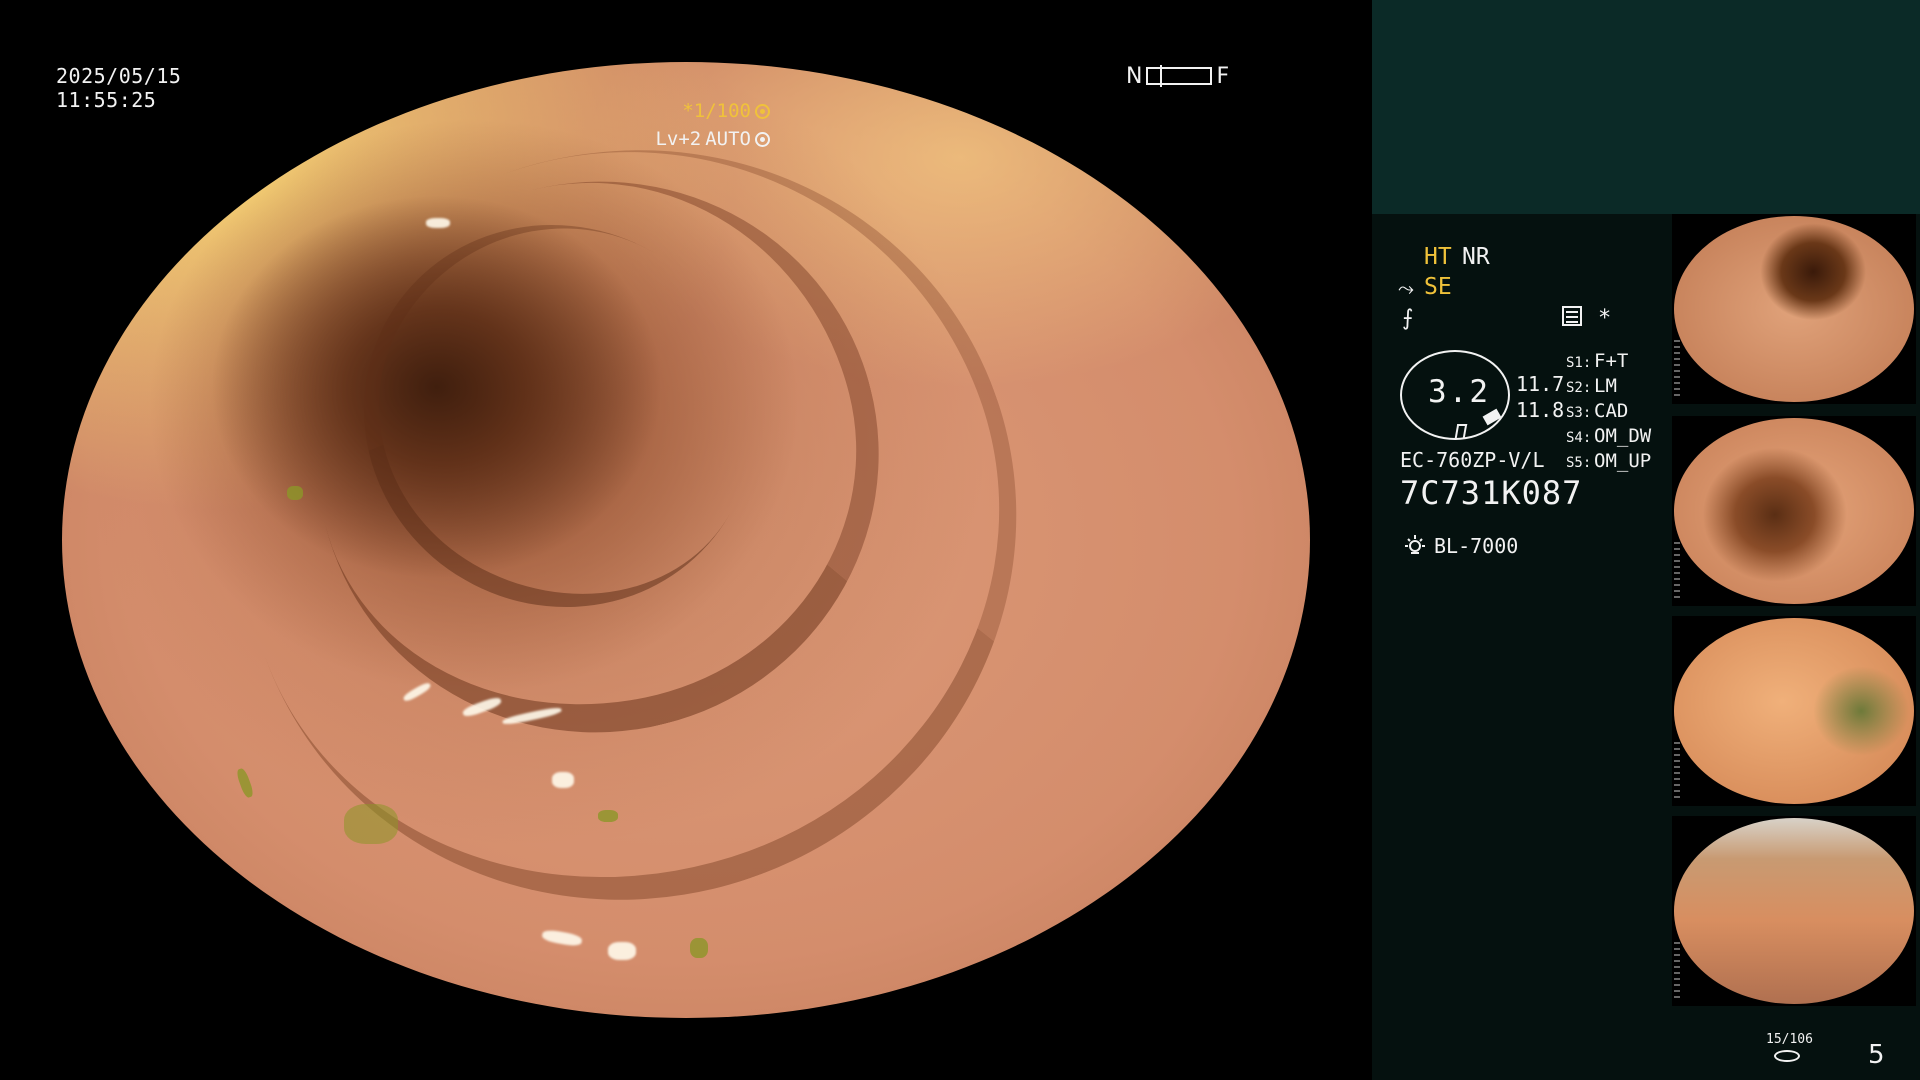  What do you see at coordinates (1491, 493) in the screenshot?
I see `scope-serial: 7C731K087` at bounding box center [1491, 493].